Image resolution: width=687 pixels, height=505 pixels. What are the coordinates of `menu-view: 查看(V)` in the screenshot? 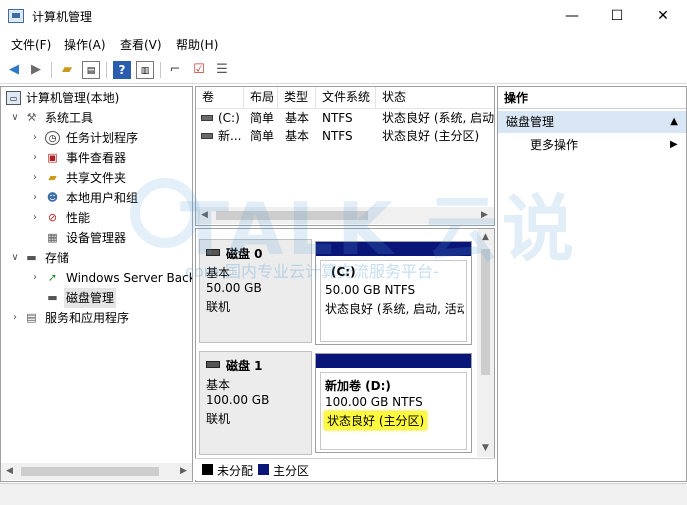 It's located at (141, 44).